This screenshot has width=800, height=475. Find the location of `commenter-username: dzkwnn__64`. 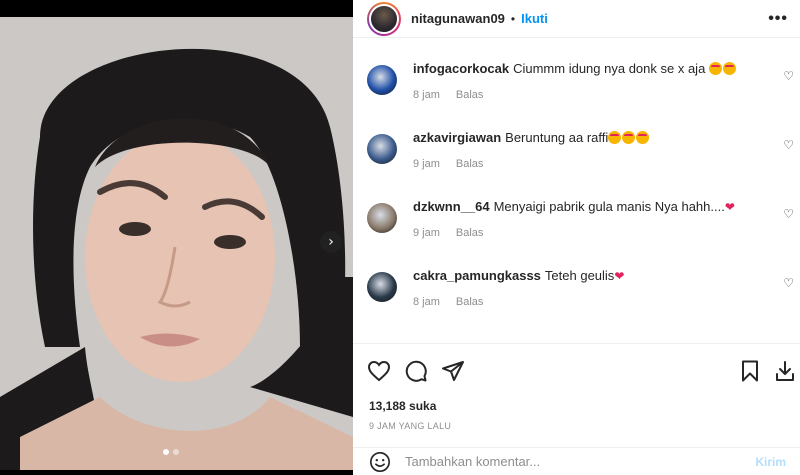

commenter-username: dzkwnn__64 is located at coordinates (451, 206).